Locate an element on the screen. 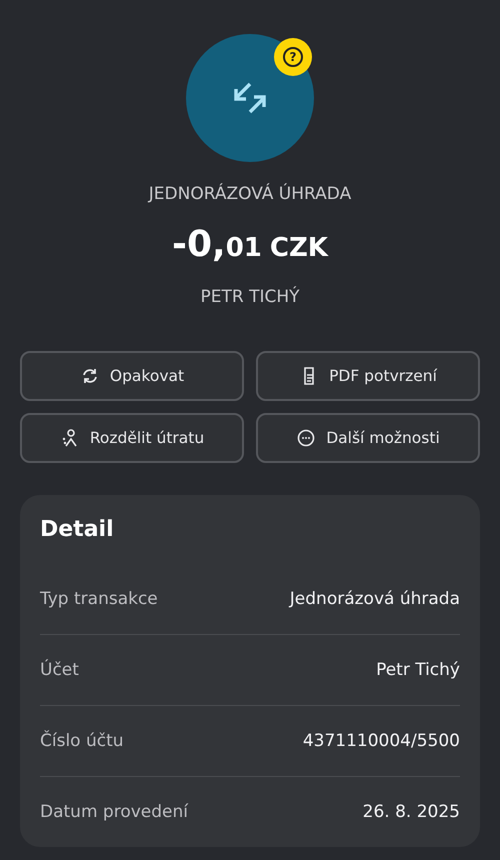  amount-whole: -0, is located at coordinates (199, 244).